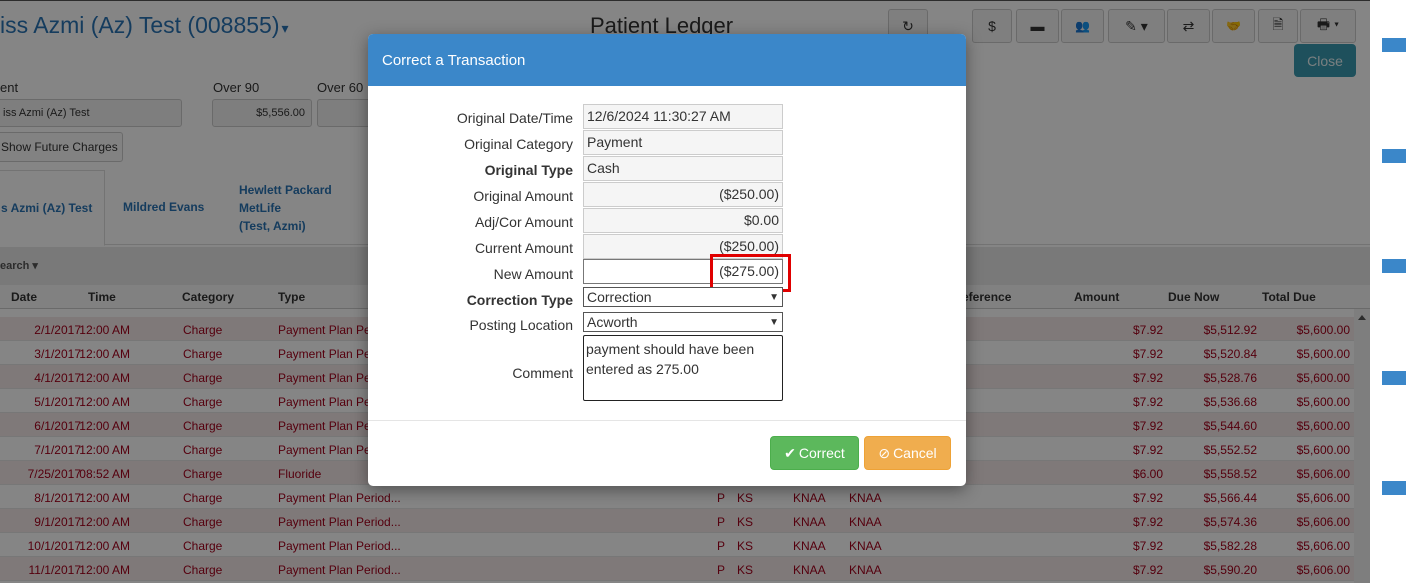  I want to click on original-amount-field: ($250.00), so click(683, 194).